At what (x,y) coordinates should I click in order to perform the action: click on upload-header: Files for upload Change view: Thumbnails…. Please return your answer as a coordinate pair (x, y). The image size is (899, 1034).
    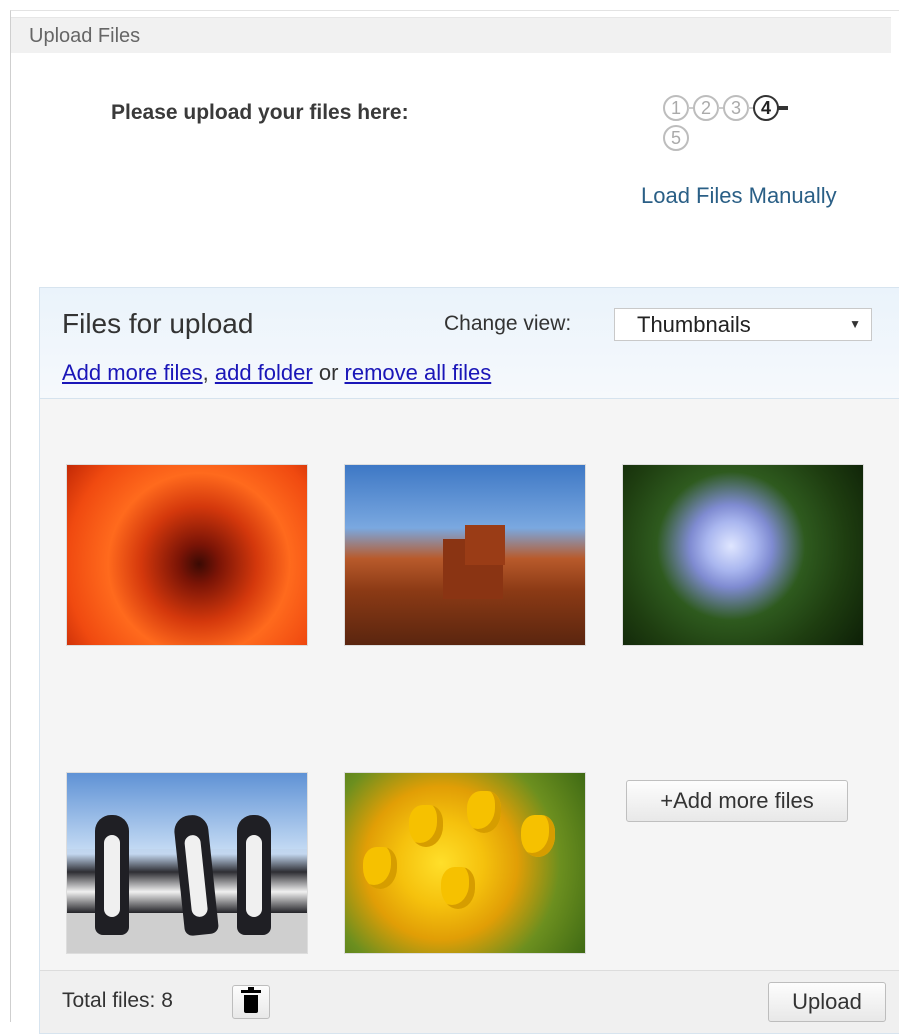
    Looking at the image, I should click on (469, 343).